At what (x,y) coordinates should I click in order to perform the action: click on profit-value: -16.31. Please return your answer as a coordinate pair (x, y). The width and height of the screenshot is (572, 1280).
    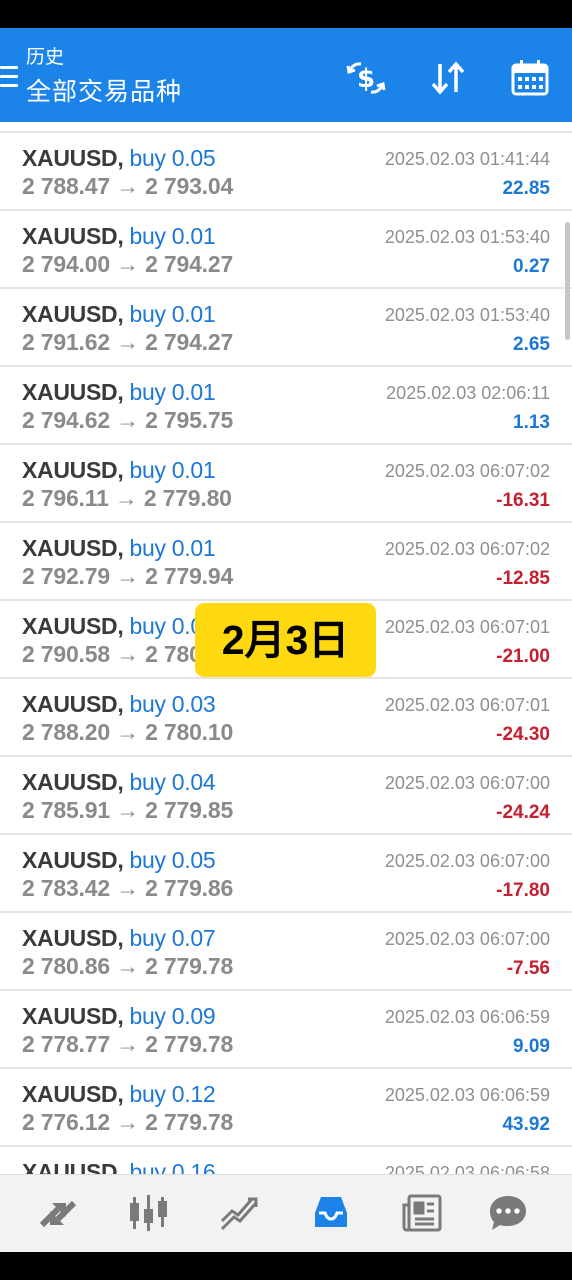
    Looking at the image, I should click on (523, 500).